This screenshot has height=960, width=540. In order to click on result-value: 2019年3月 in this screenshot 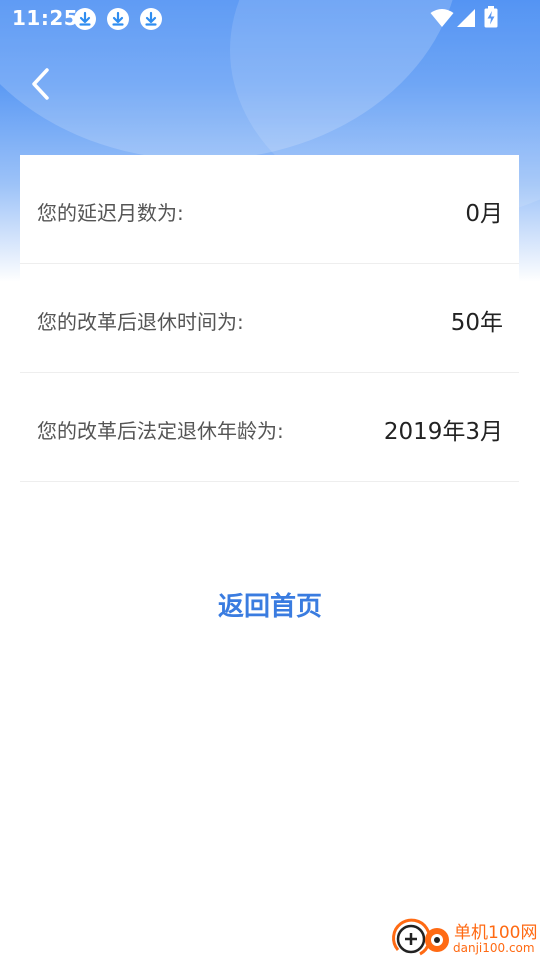, I will do `click(443, 432)`.